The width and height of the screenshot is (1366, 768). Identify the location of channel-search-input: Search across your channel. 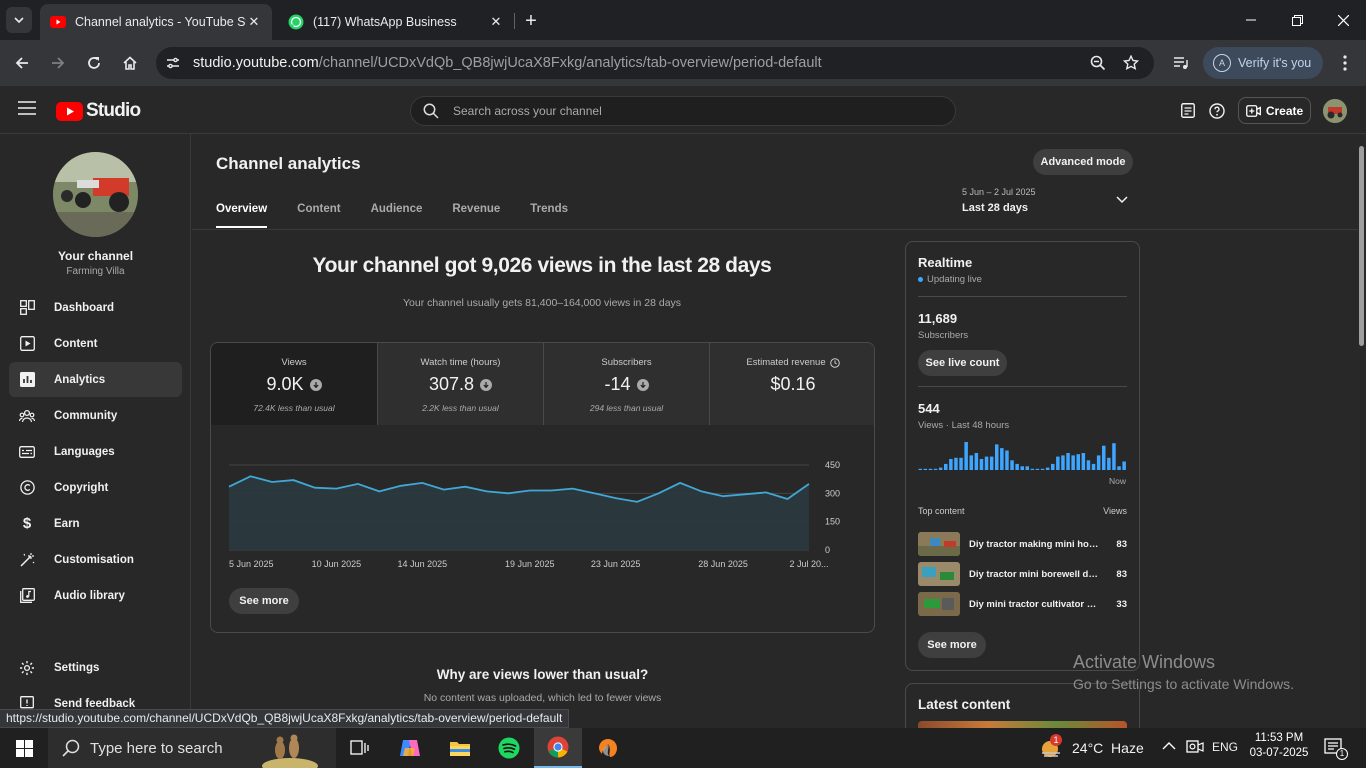
(683, 111).